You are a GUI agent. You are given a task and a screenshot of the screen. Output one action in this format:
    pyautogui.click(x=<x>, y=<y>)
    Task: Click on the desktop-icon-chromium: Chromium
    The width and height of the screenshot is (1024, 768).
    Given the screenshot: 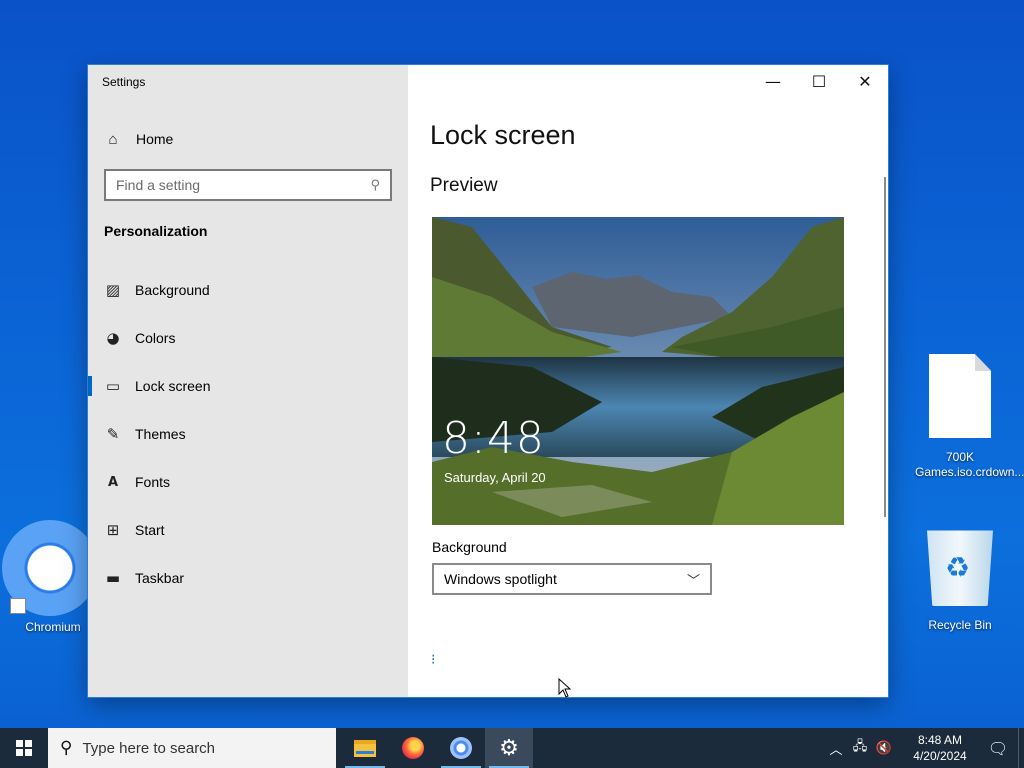 What is the action you would take?
    pyautogui.click(x=51, y=577)
    